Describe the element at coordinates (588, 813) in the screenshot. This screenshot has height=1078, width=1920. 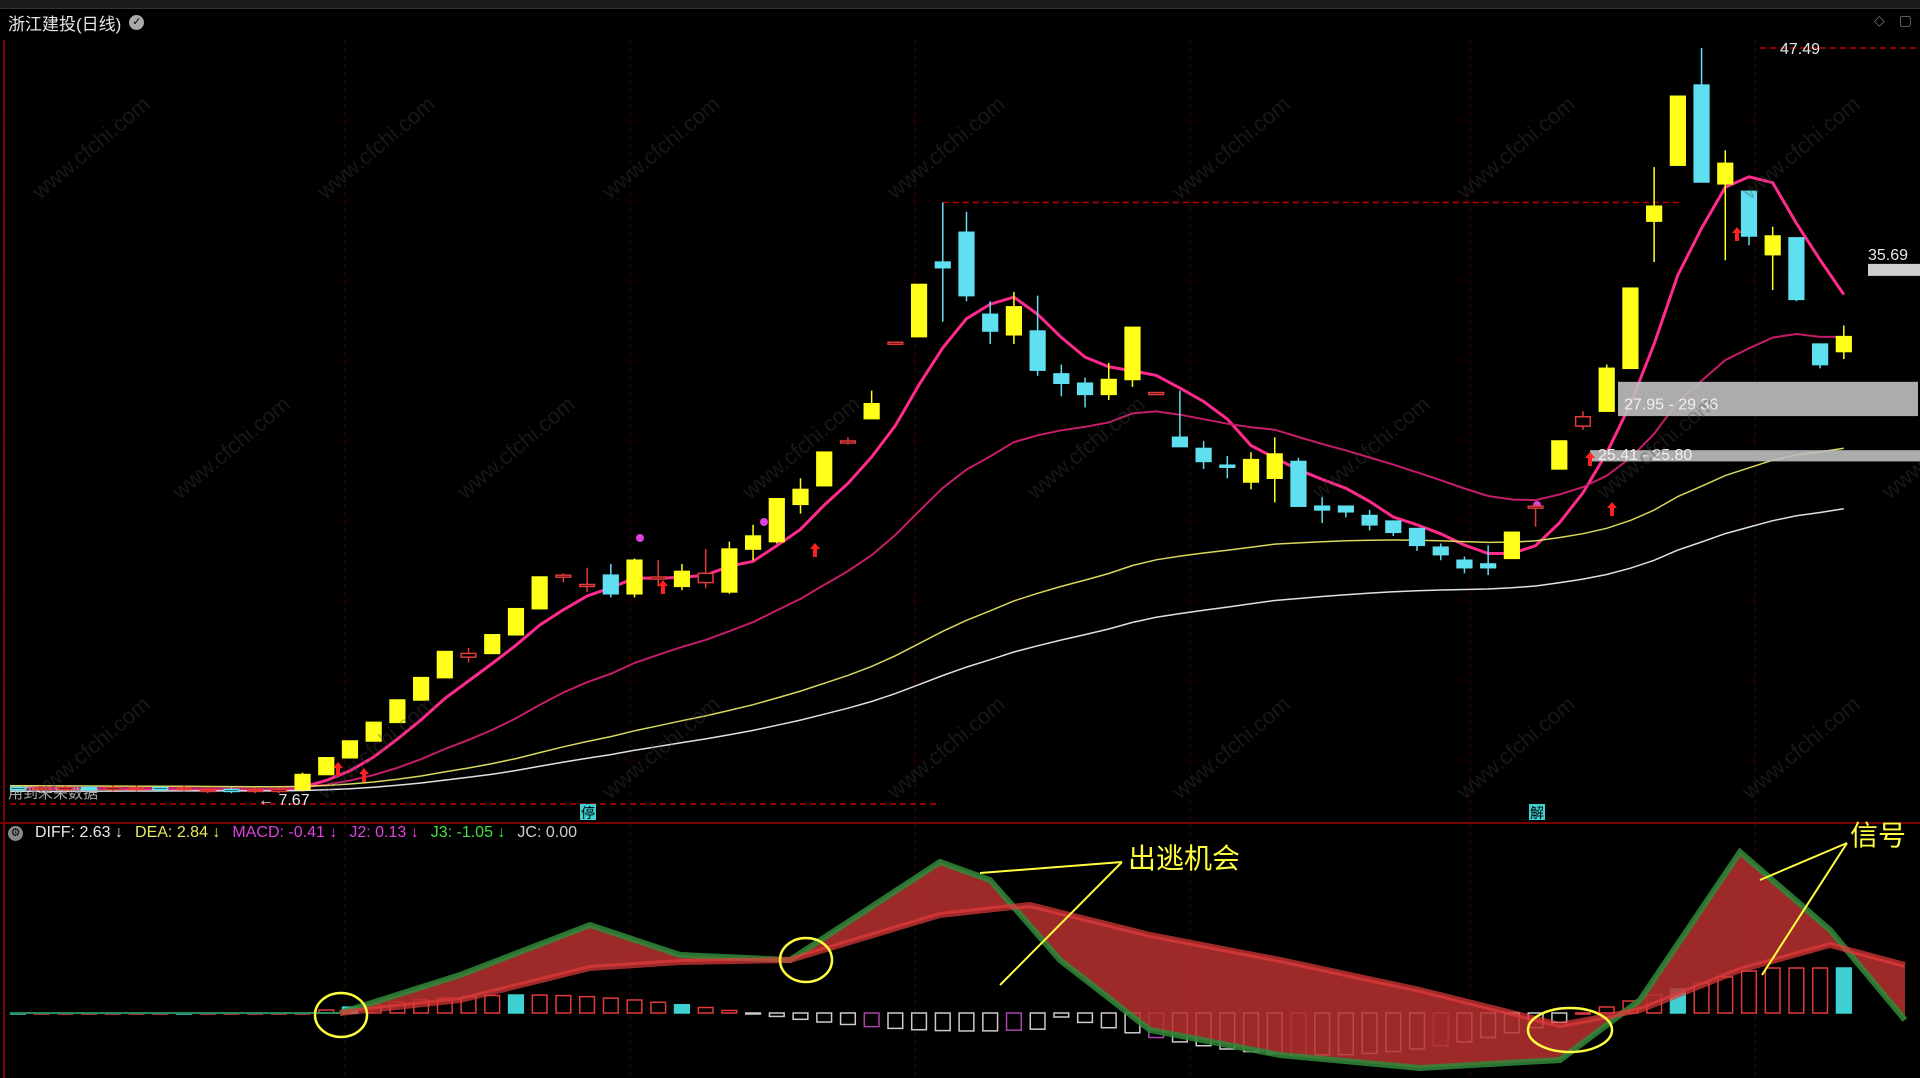
I see `halt-marker: 停` at that location.